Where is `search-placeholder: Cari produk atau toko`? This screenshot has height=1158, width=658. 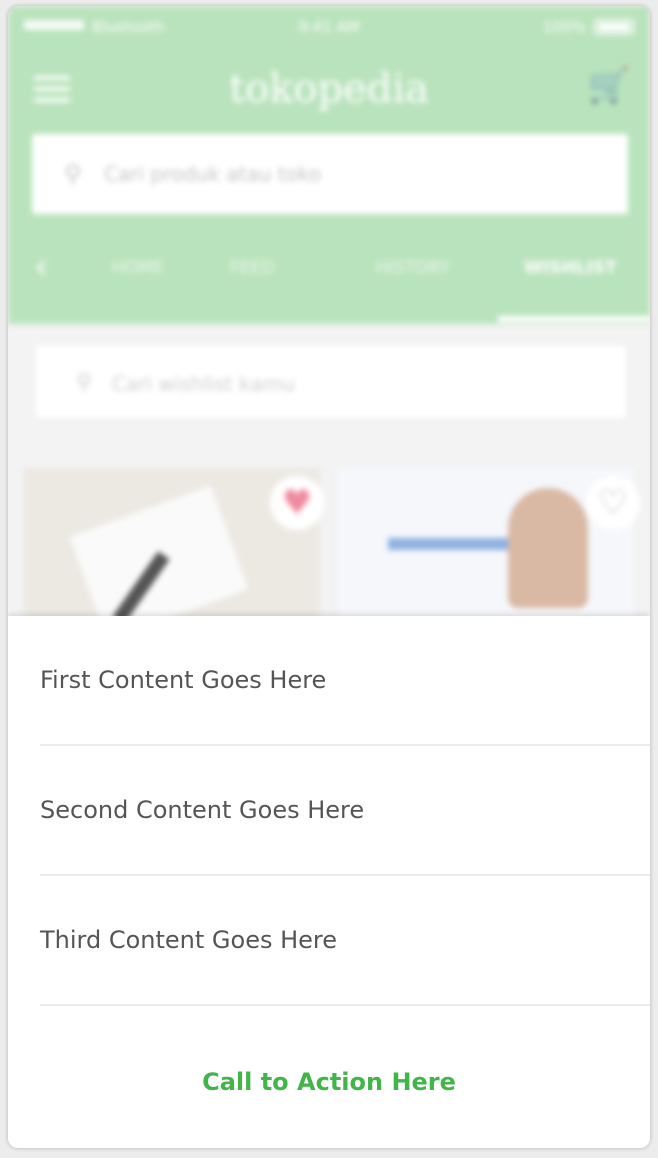 search-placeholder: Cari produk atau toko is located at coordinates (212, 174).